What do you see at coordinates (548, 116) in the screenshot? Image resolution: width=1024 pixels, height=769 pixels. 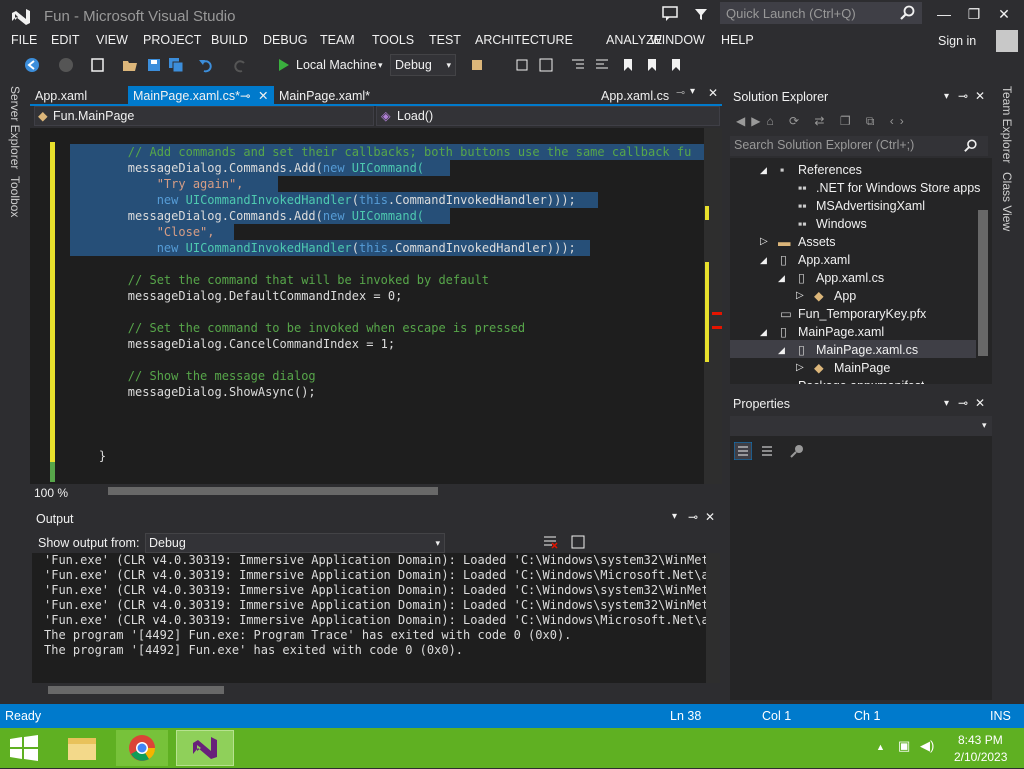 I see `member-dropdown: ◈ Load()` at bounding box center [548, 116].